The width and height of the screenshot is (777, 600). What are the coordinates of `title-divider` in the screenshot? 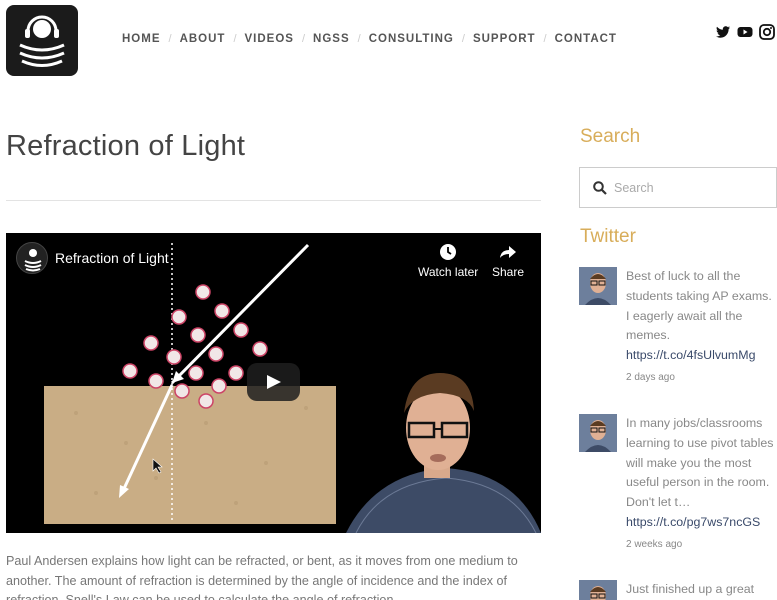 It's located at (273, 200).